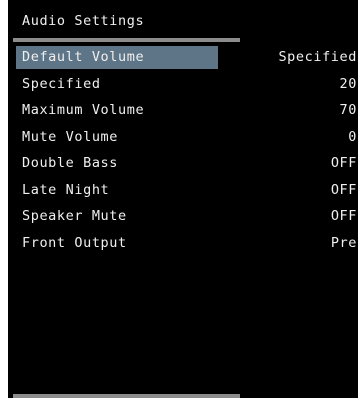  What do you see at coordinates (61, 83) in the screenshot?
I see `menu-item-label: Specified` at bounding box center [61, 83].